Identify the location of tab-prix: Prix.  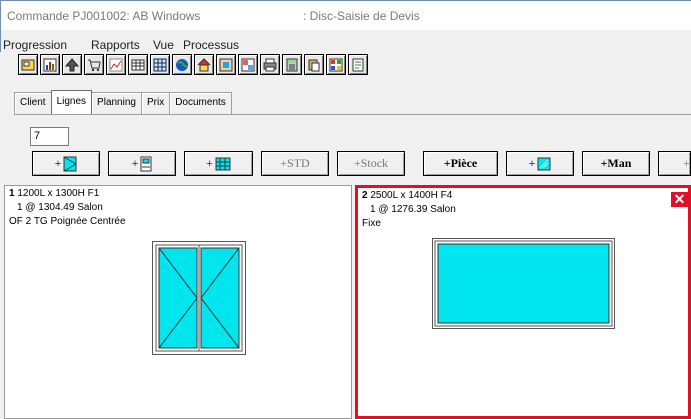
(155, 103).